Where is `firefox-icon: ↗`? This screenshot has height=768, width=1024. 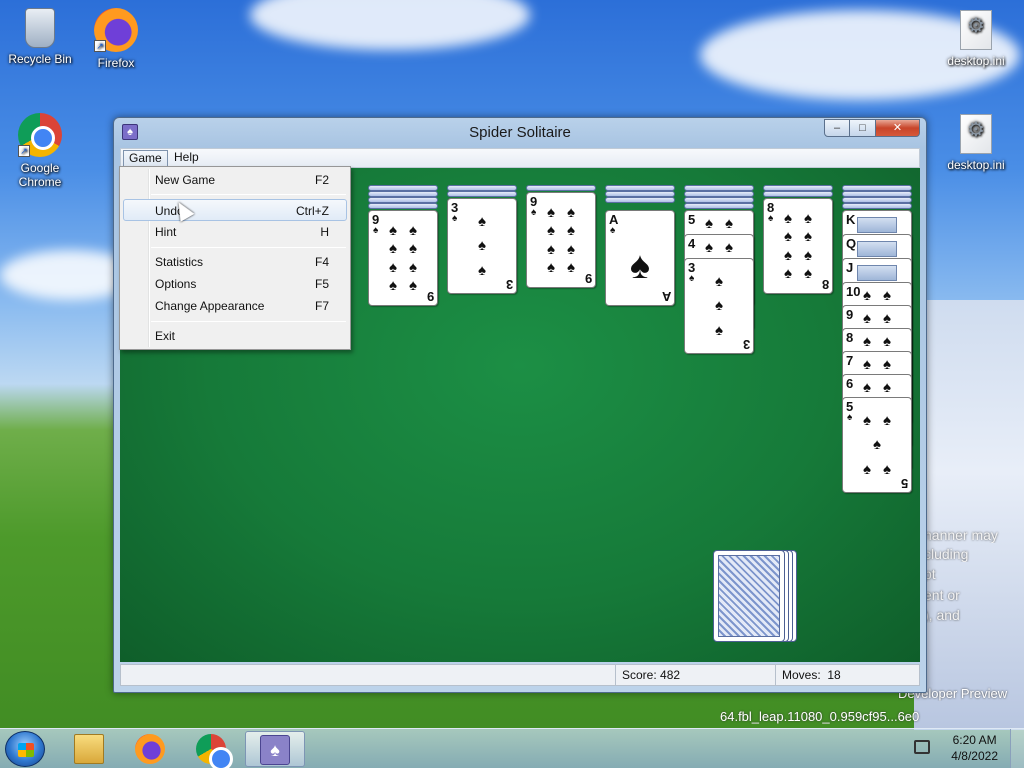
firefox-icon: ↗ is located at coordinates (116, 30).